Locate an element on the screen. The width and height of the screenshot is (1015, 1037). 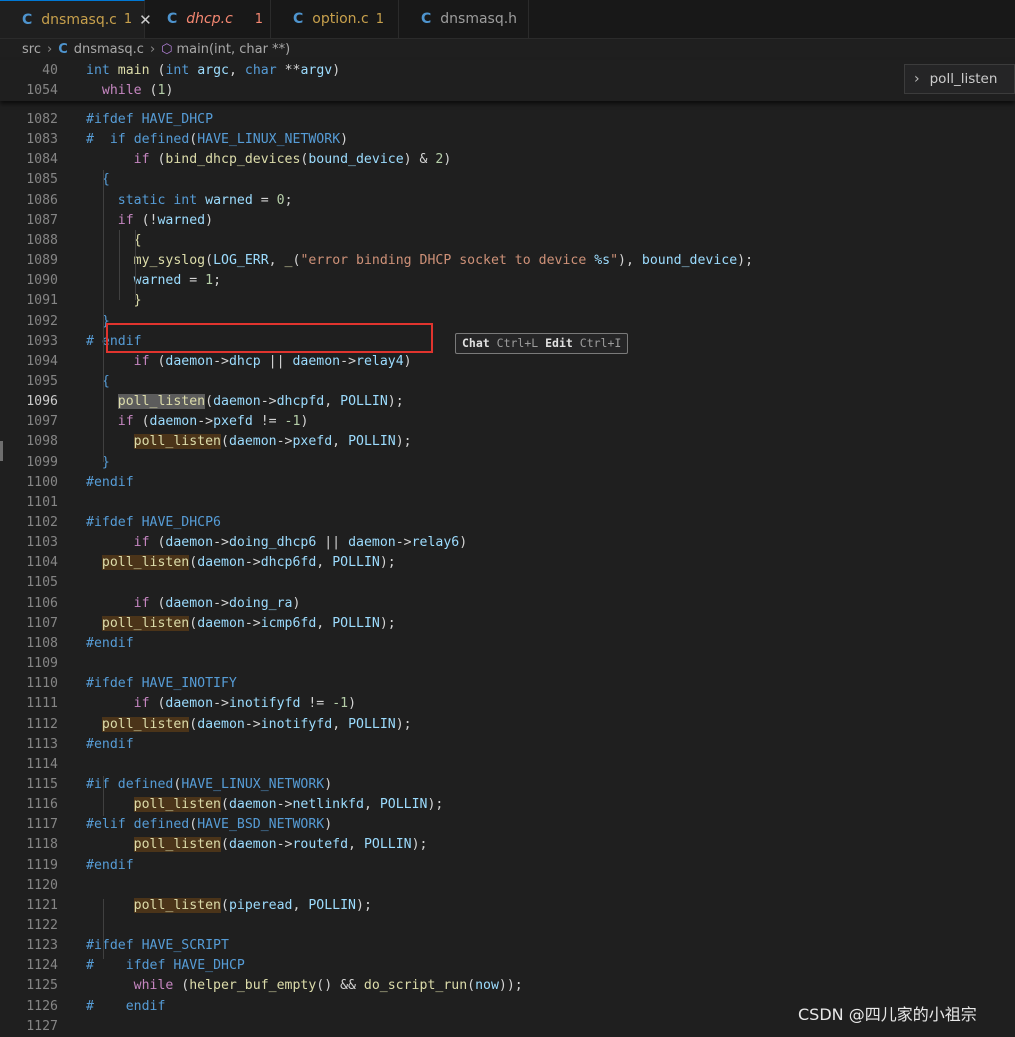
code-line: 1091 } is located at coordinates (507, 301).